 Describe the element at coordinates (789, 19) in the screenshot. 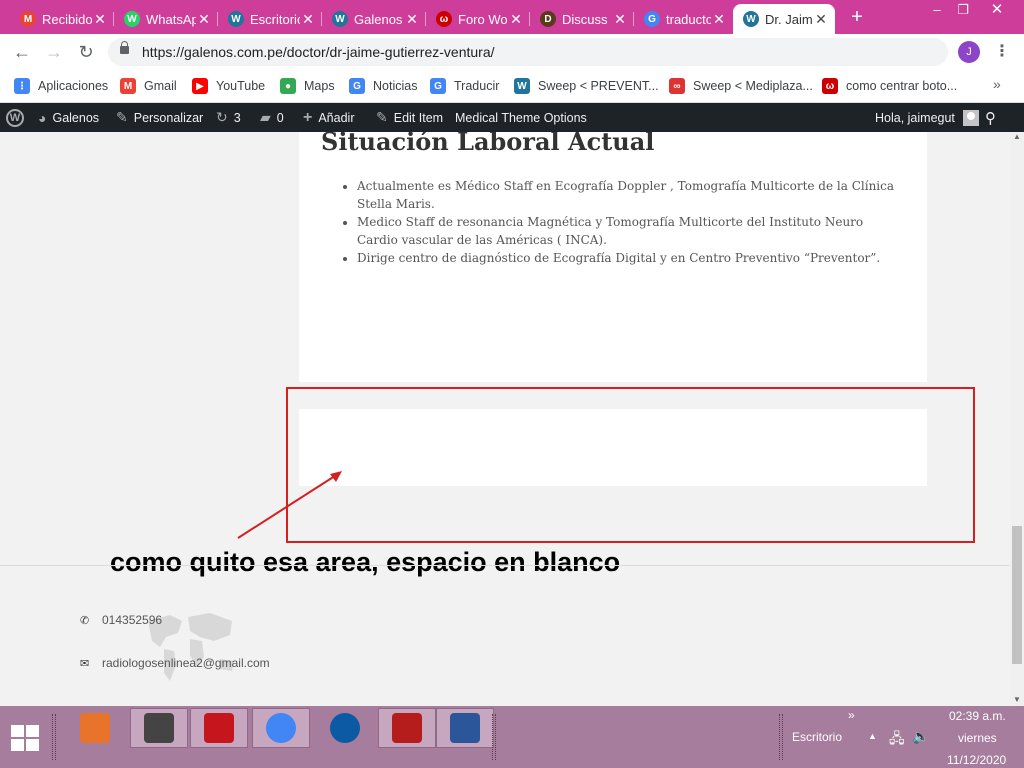

I see `tab-title: Dr. Jaime` at that location.